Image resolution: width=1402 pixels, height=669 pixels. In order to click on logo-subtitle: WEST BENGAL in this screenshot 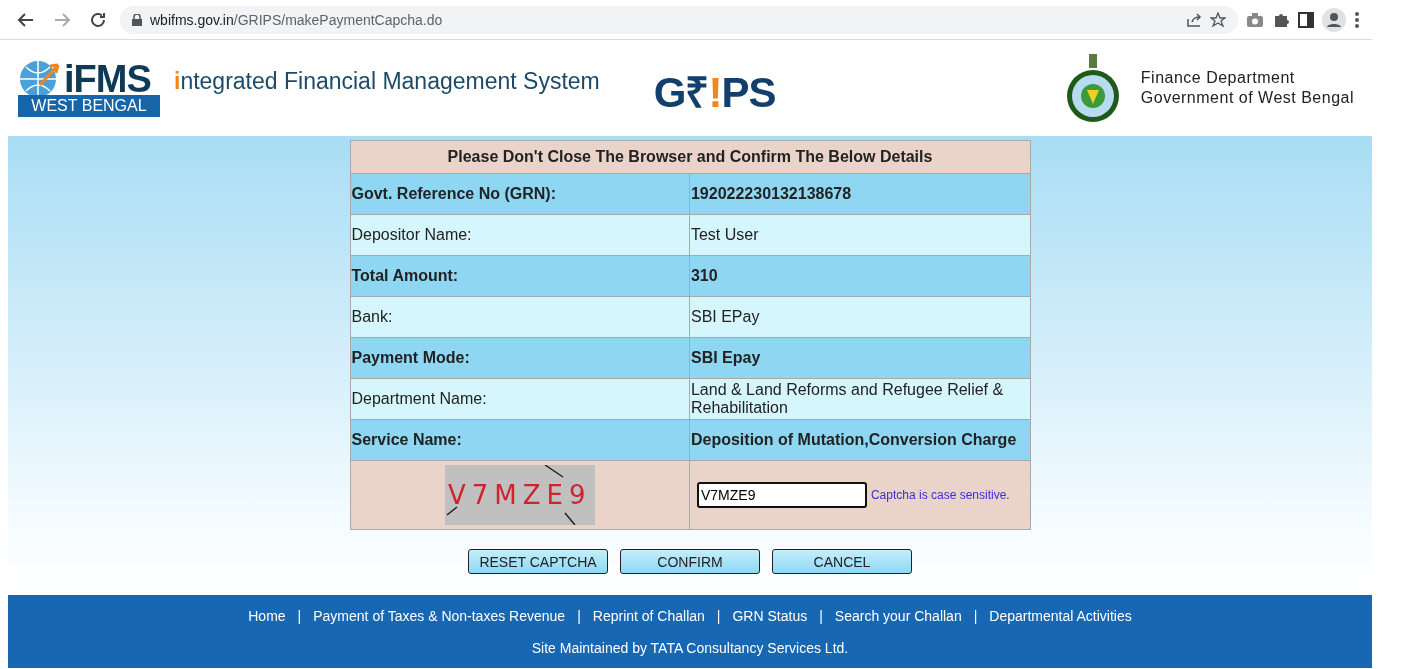, I will do `click(89, 106)`.